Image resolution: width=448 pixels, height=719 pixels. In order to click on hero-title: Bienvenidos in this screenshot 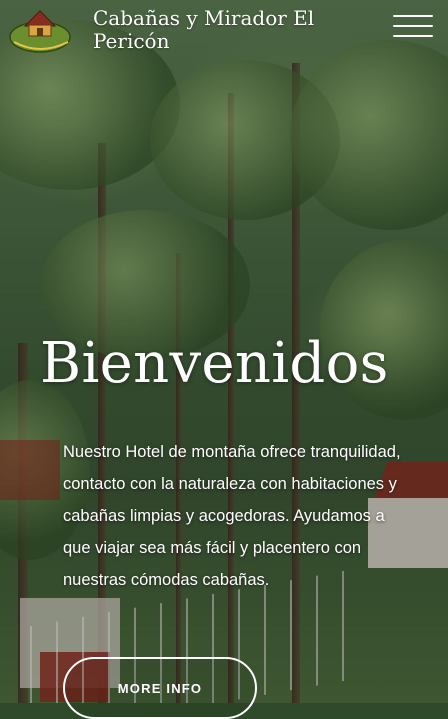, I will do `click(214, 363)`.